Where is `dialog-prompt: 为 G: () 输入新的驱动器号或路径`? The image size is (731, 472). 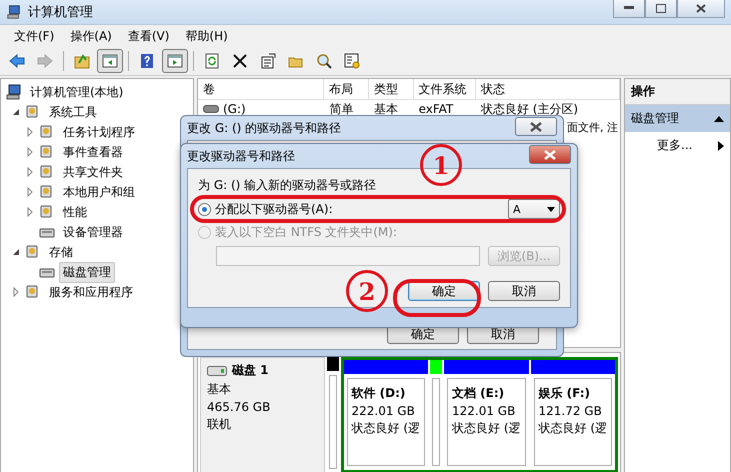
dialog-prompt: 为 G: () 输入新的驱动器号或路径 is located at coordinates (288, 185).